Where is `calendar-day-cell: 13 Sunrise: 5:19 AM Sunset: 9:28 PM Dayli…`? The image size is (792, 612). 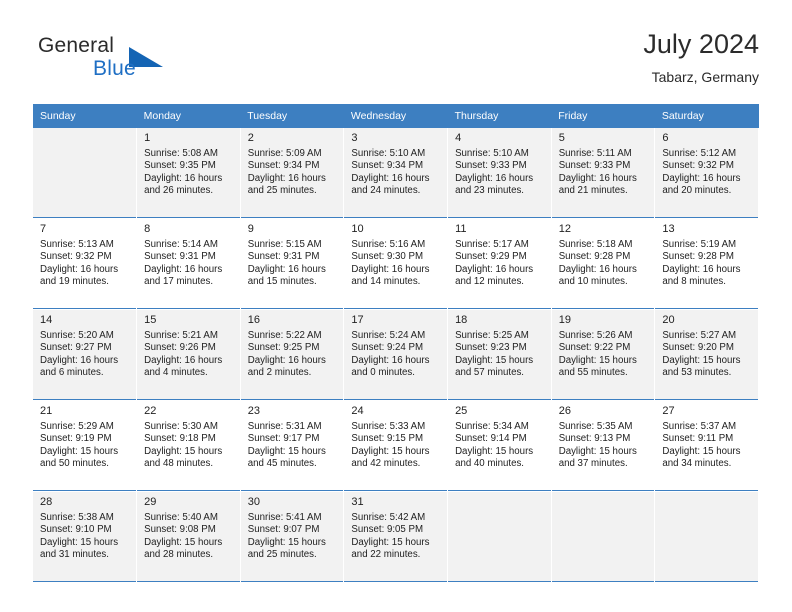
calendar-day-cell: 13 Sunrise: 5:19 AM Sunset: 9:28 PM Dayli… is located at coordinates (706, 264).